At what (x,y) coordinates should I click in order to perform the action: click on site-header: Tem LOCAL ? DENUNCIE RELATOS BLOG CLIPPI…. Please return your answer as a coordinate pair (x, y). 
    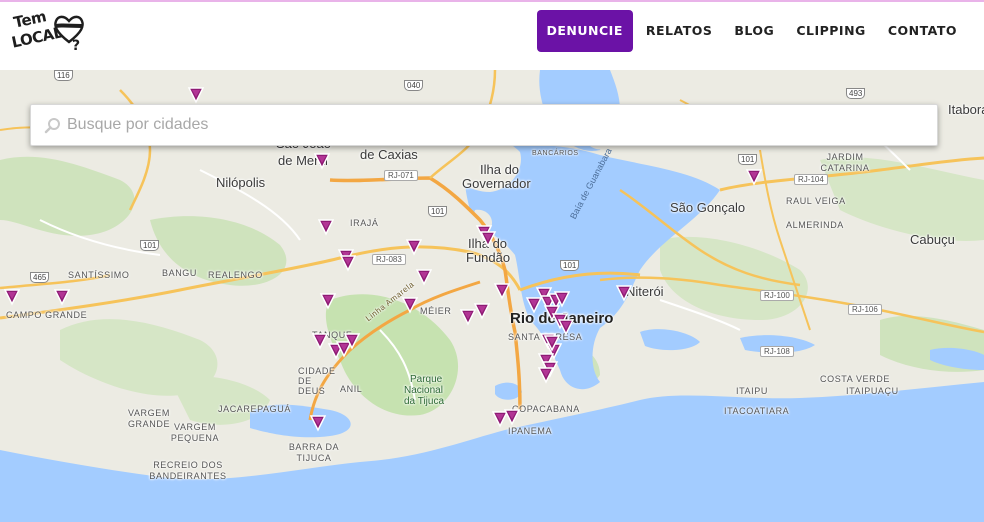
    Looking at the image, I should click on (492, 36).